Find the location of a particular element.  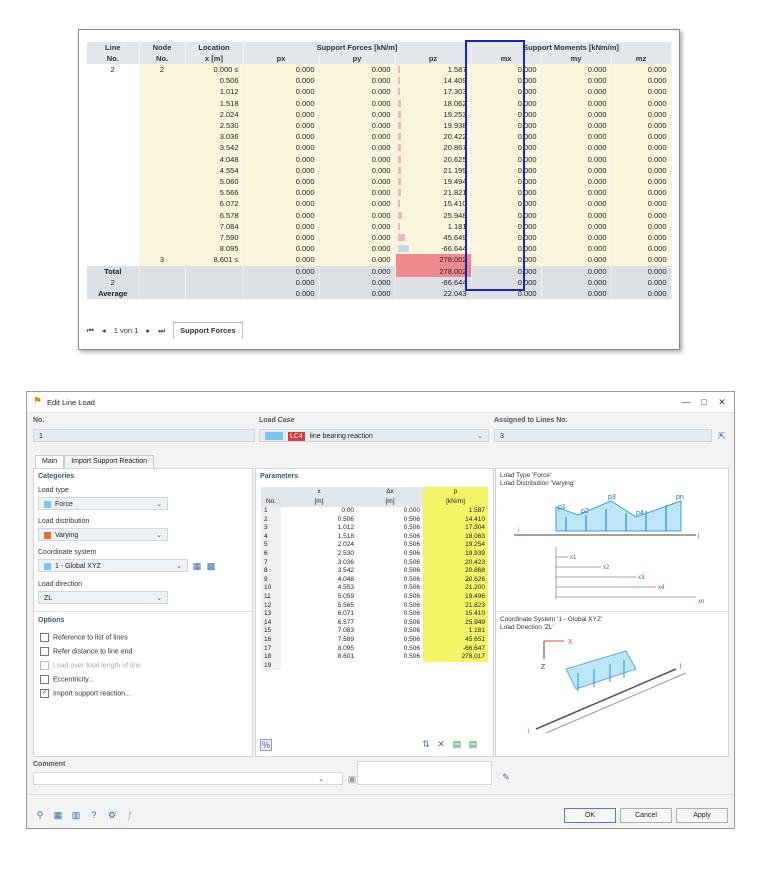

param-x: 0.506 is located at coordinates (319, 520).